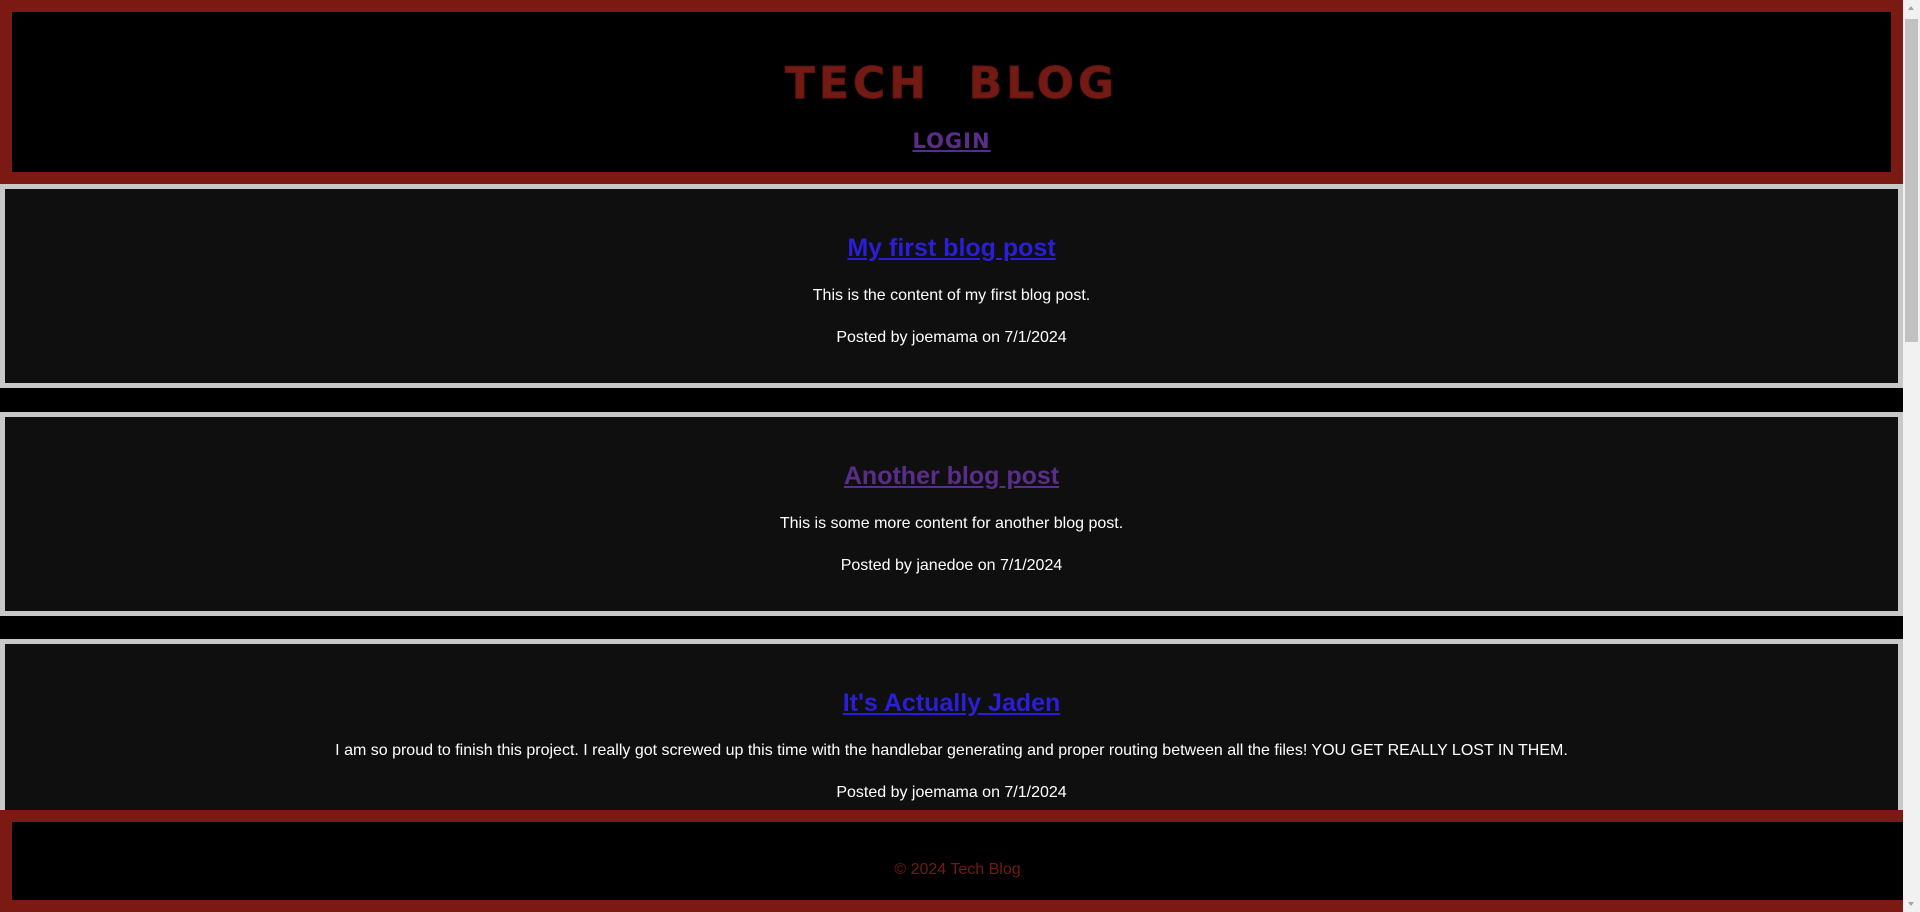  I want to click on chevron-up-icon, so click(1911, 8).